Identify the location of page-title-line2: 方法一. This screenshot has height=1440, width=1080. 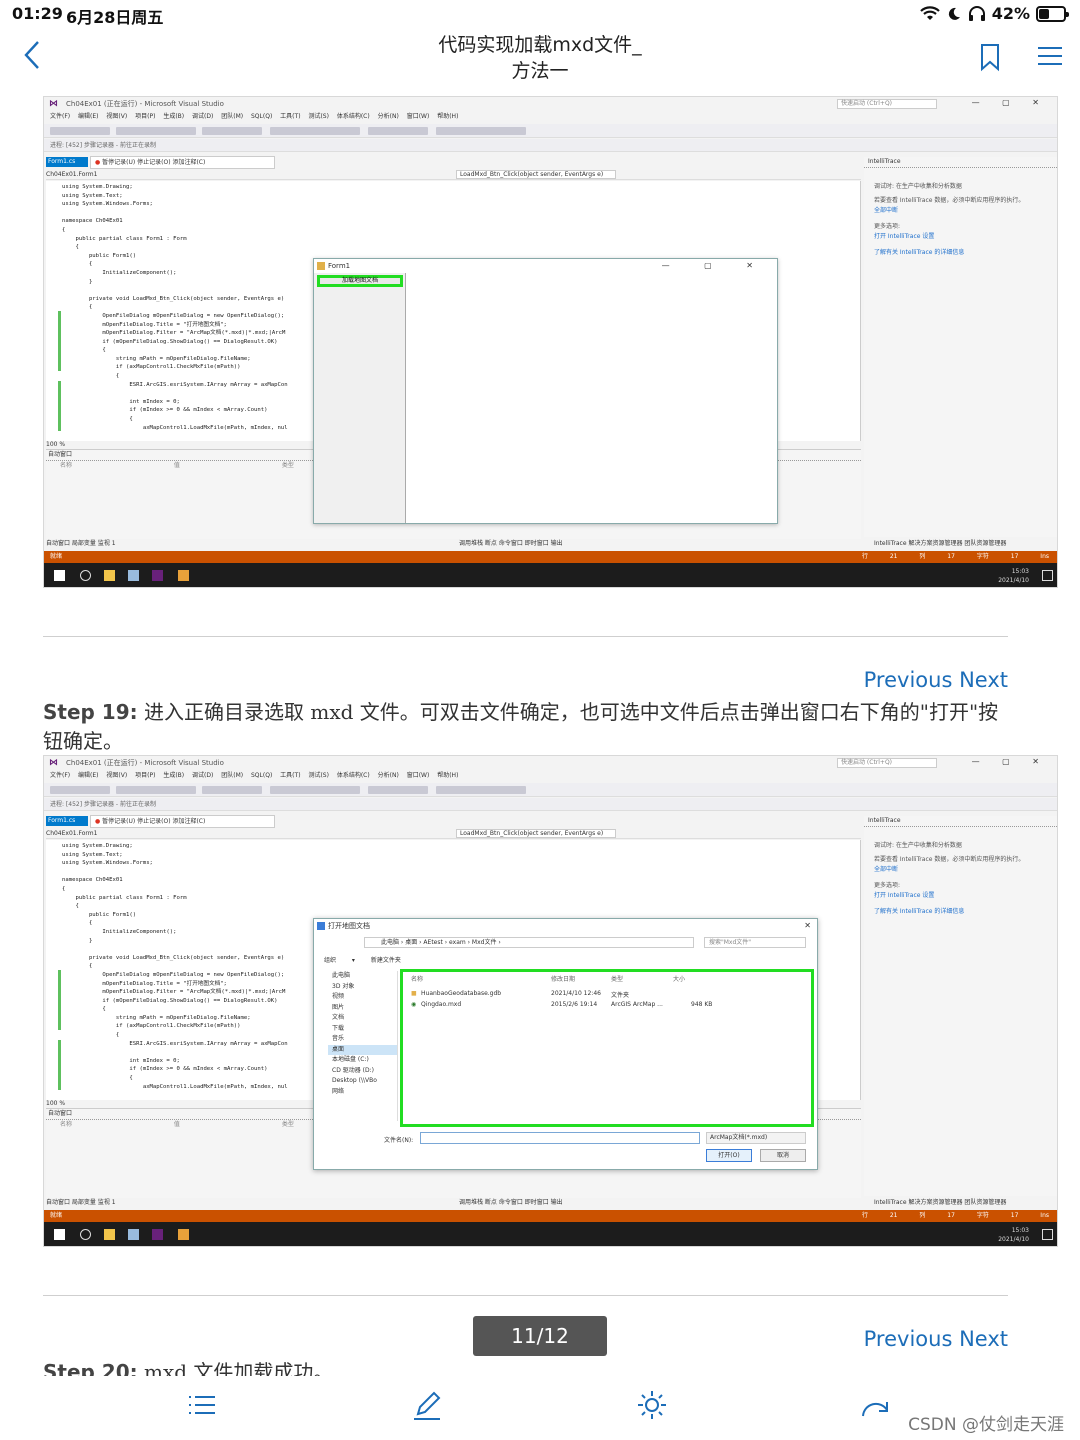
(540, 71).